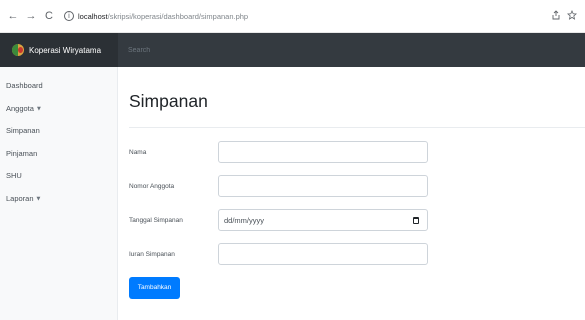 The width and height of the screenshot is (585, 320). Describe the element at coordinates (20, 198) in the screenshot. I see `sidebar-item-label: Laporan` at that location.